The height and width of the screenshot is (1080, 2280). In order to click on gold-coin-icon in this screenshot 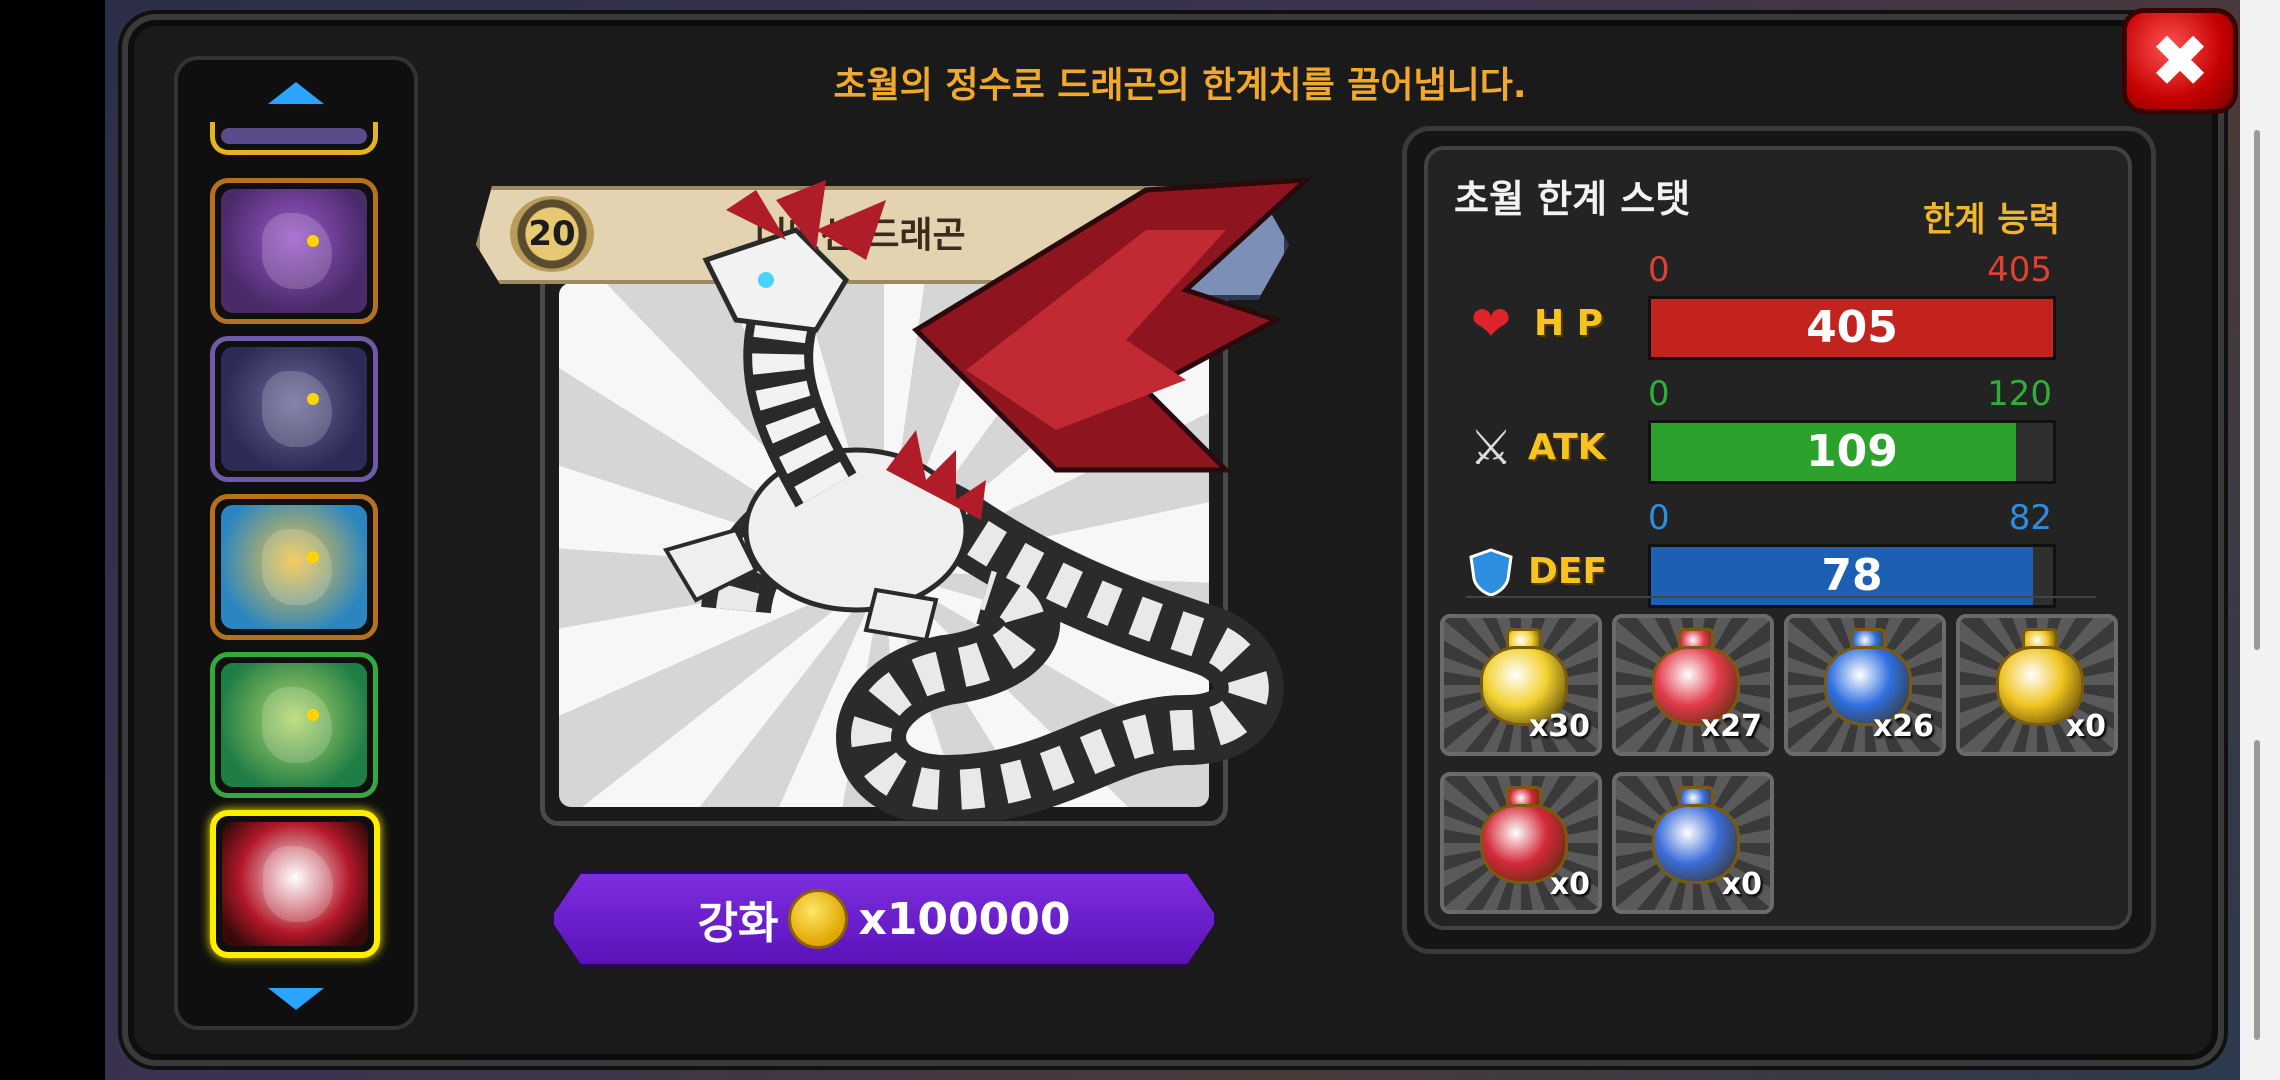, I will do `click(818, 919)`.